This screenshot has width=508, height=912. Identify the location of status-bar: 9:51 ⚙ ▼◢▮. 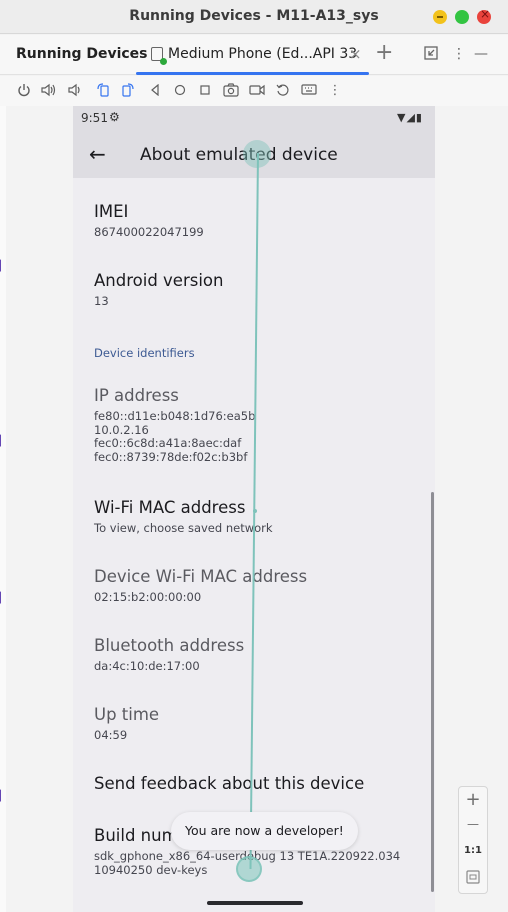
(254, 119).